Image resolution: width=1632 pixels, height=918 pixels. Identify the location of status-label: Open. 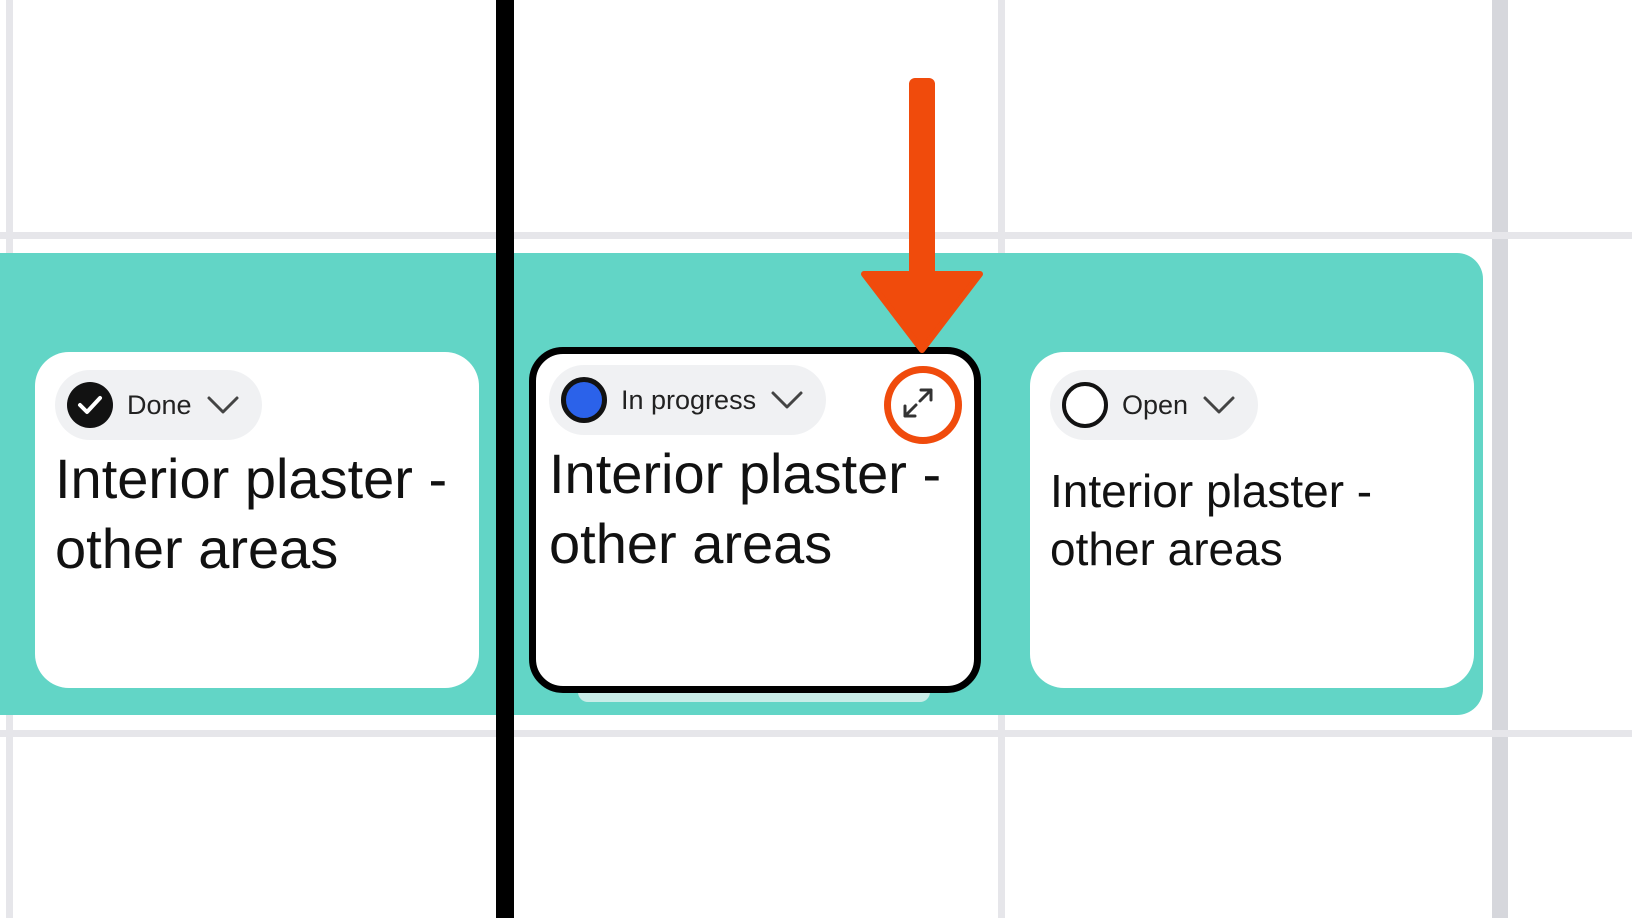
(1155, 404).